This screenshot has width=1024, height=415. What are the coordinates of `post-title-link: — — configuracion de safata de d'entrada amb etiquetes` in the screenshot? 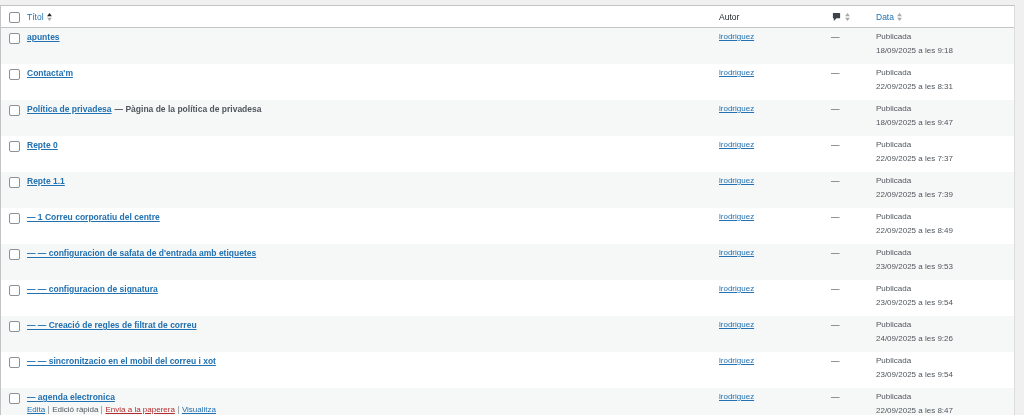 It's located at (142, 253).